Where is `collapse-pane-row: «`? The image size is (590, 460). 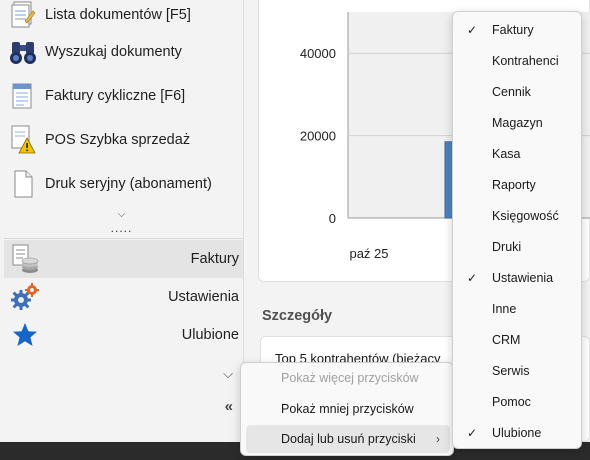
collapse-pane-row: « is located at coordinates (123, 409).